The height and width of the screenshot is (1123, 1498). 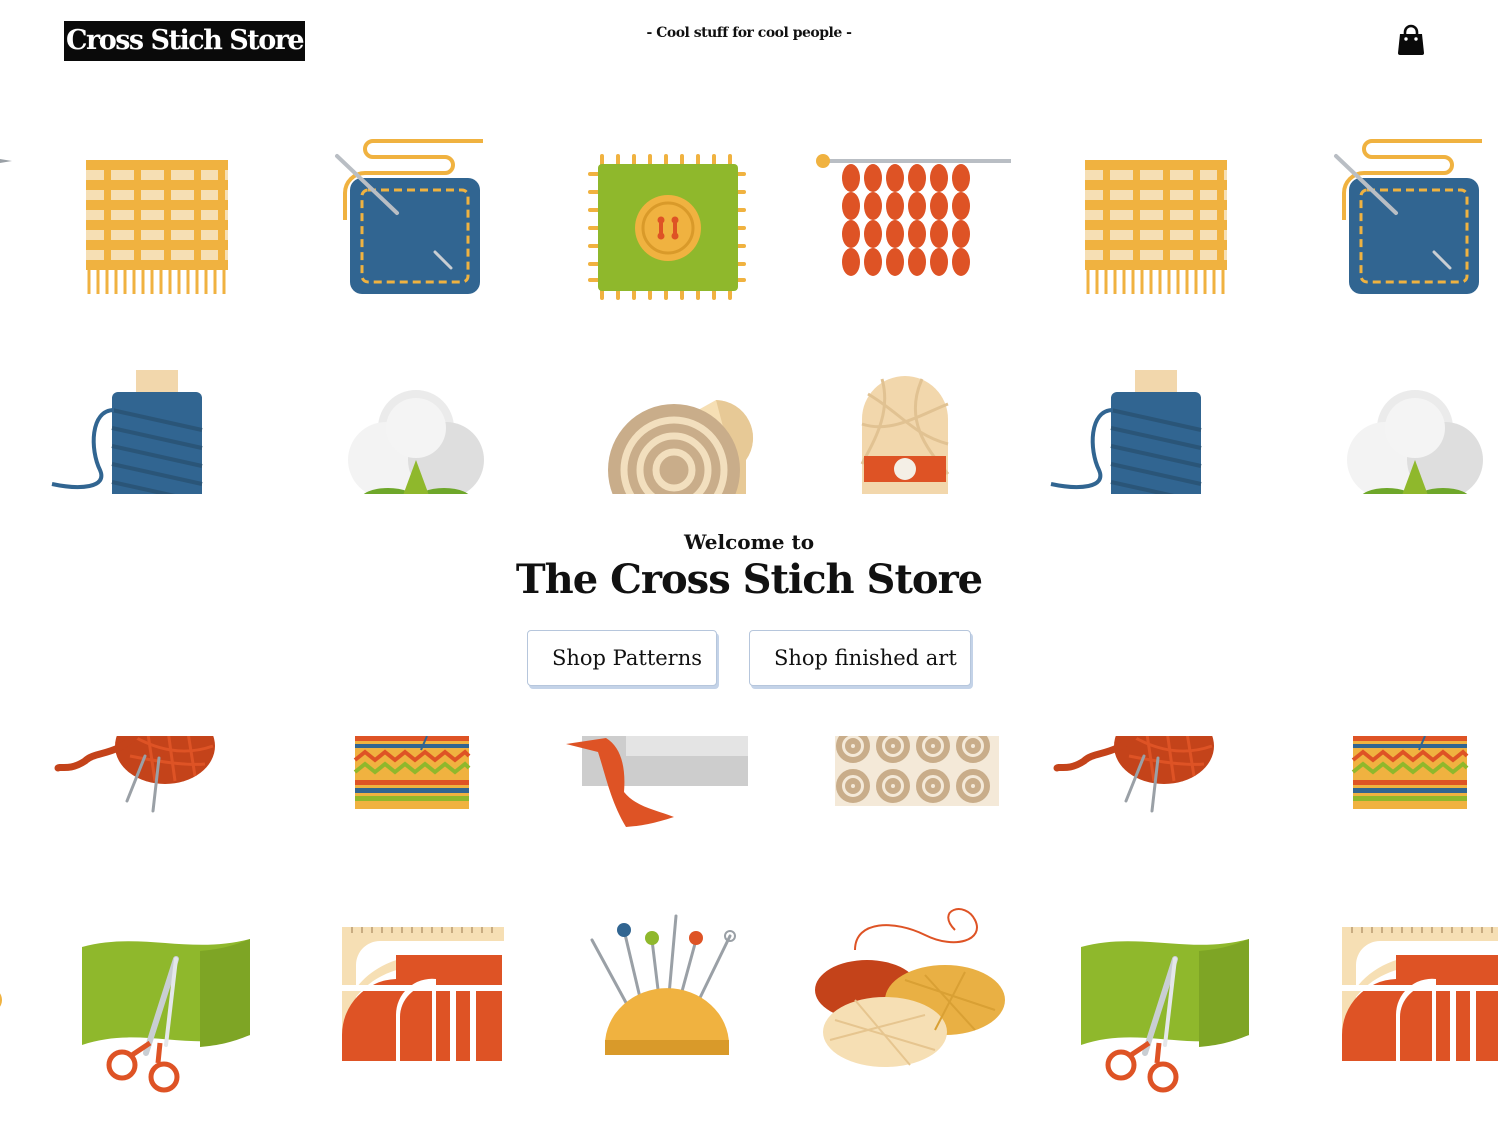 What do you see at coordinates (658, 784) in the screenshot?
I see `ribbon-icon` at bounding box center [658, 784].